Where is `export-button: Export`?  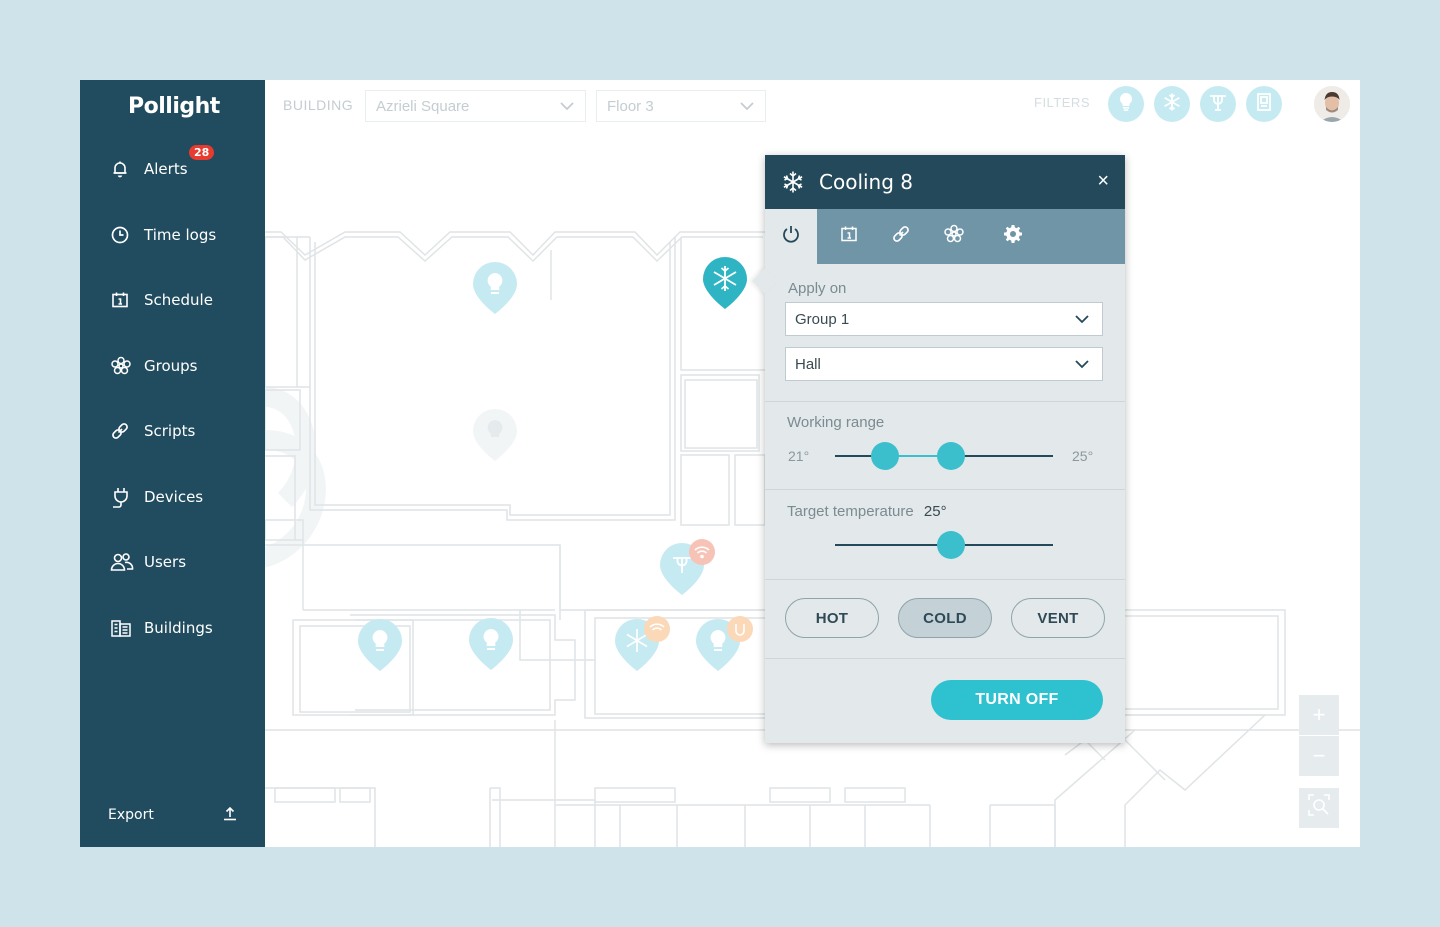 export-button: Export is located at coordinates (173, 815).